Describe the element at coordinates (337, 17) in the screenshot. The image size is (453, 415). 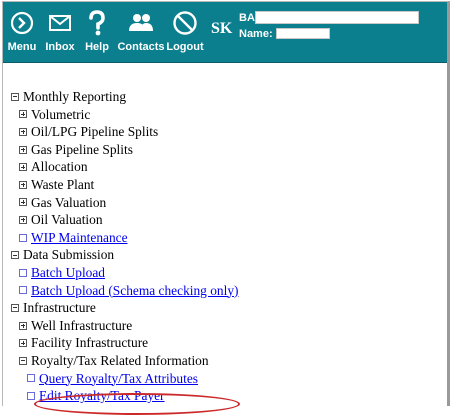
I see `ba-field` at that location.